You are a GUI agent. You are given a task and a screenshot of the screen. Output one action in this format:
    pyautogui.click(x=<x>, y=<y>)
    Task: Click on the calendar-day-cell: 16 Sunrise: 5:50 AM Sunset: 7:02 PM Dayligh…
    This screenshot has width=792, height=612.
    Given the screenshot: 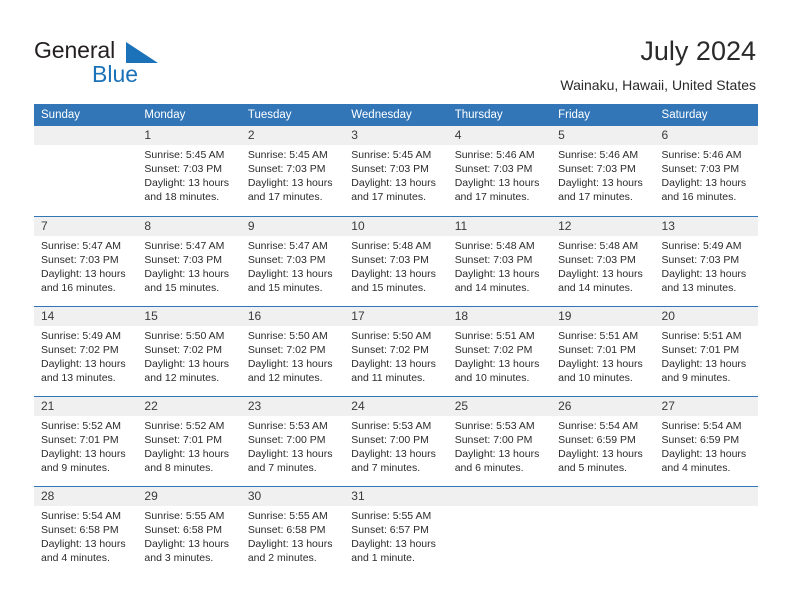 What is the action you would take?
    pyautogui.click(x=292, y=350)
    